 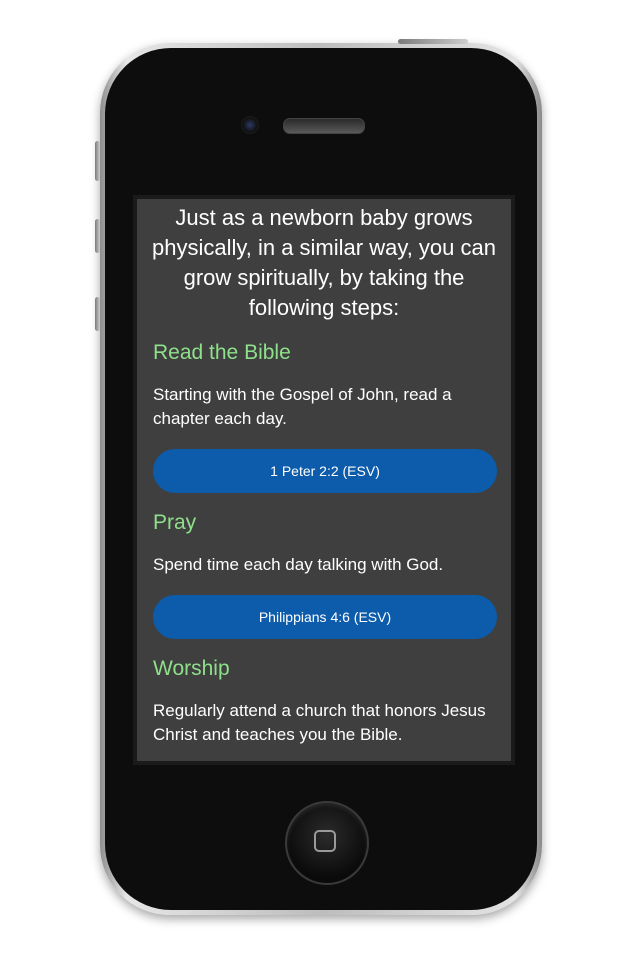 I want to click on section-title-worship: Worship, so click(x=191, y=668).